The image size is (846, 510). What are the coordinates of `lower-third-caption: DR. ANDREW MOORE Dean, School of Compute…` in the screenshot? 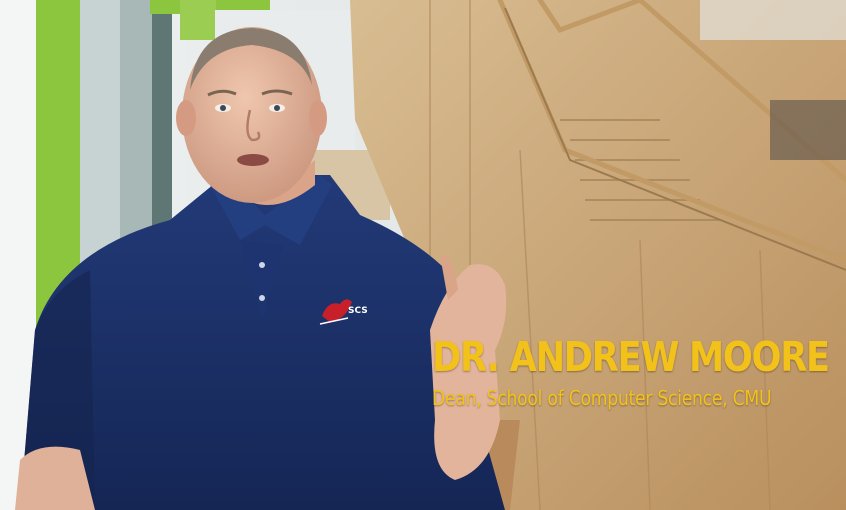 It's located at (637, 372).